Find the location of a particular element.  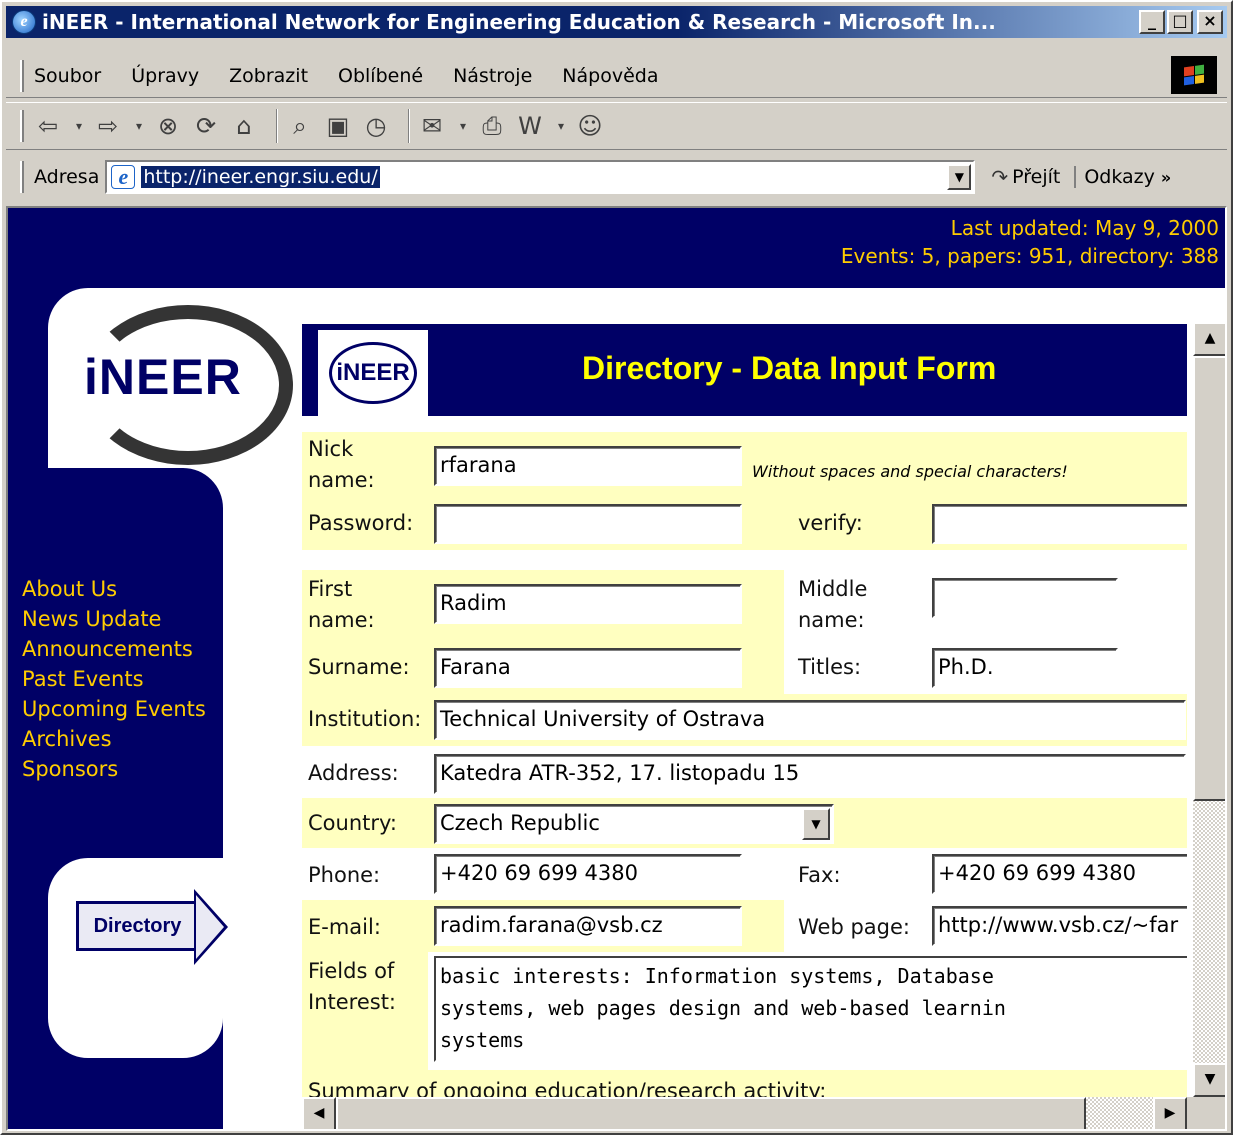

scroll-right-icon: ▶ is located at coordinates (1170, 1113).